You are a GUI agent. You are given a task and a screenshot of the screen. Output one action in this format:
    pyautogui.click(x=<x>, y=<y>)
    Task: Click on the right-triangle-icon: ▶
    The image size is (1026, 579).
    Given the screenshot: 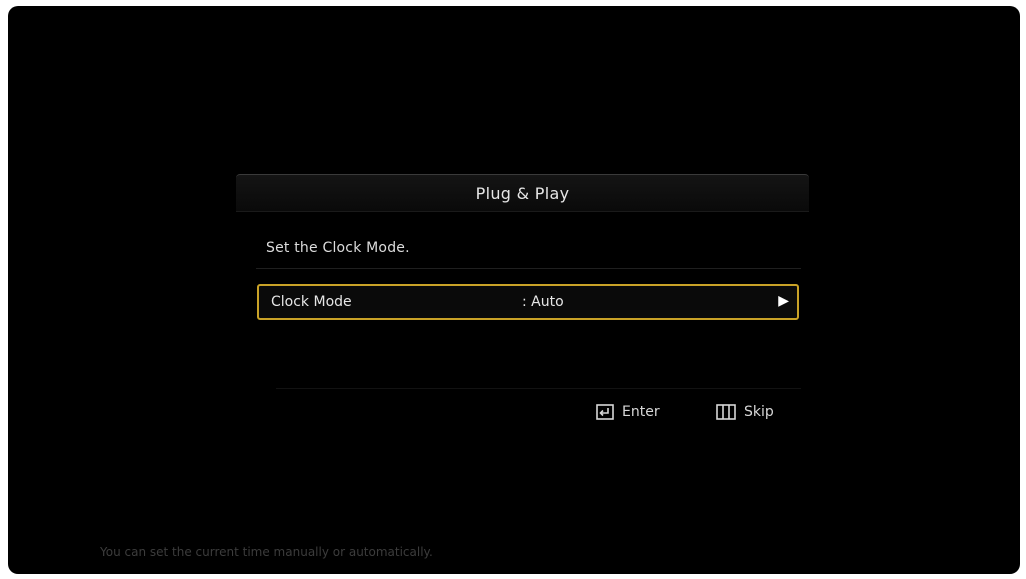 What is the action you would take?
    pyautogui.click(x=783, y=301)
    